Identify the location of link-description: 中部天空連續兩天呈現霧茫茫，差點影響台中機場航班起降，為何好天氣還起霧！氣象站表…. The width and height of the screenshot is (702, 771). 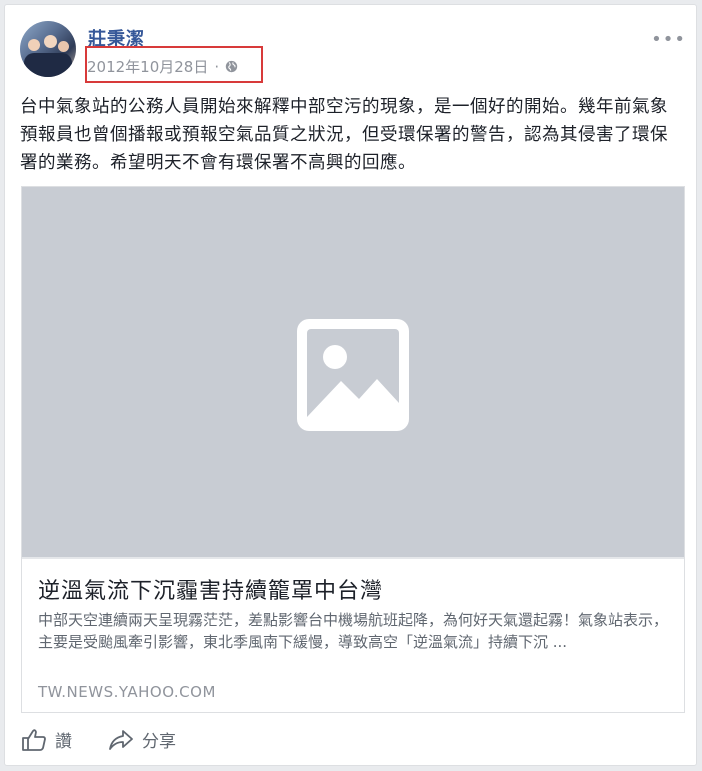
(353, 631).